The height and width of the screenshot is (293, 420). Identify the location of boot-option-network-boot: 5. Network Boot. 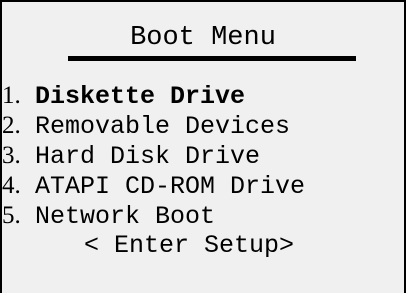
(153, 216).